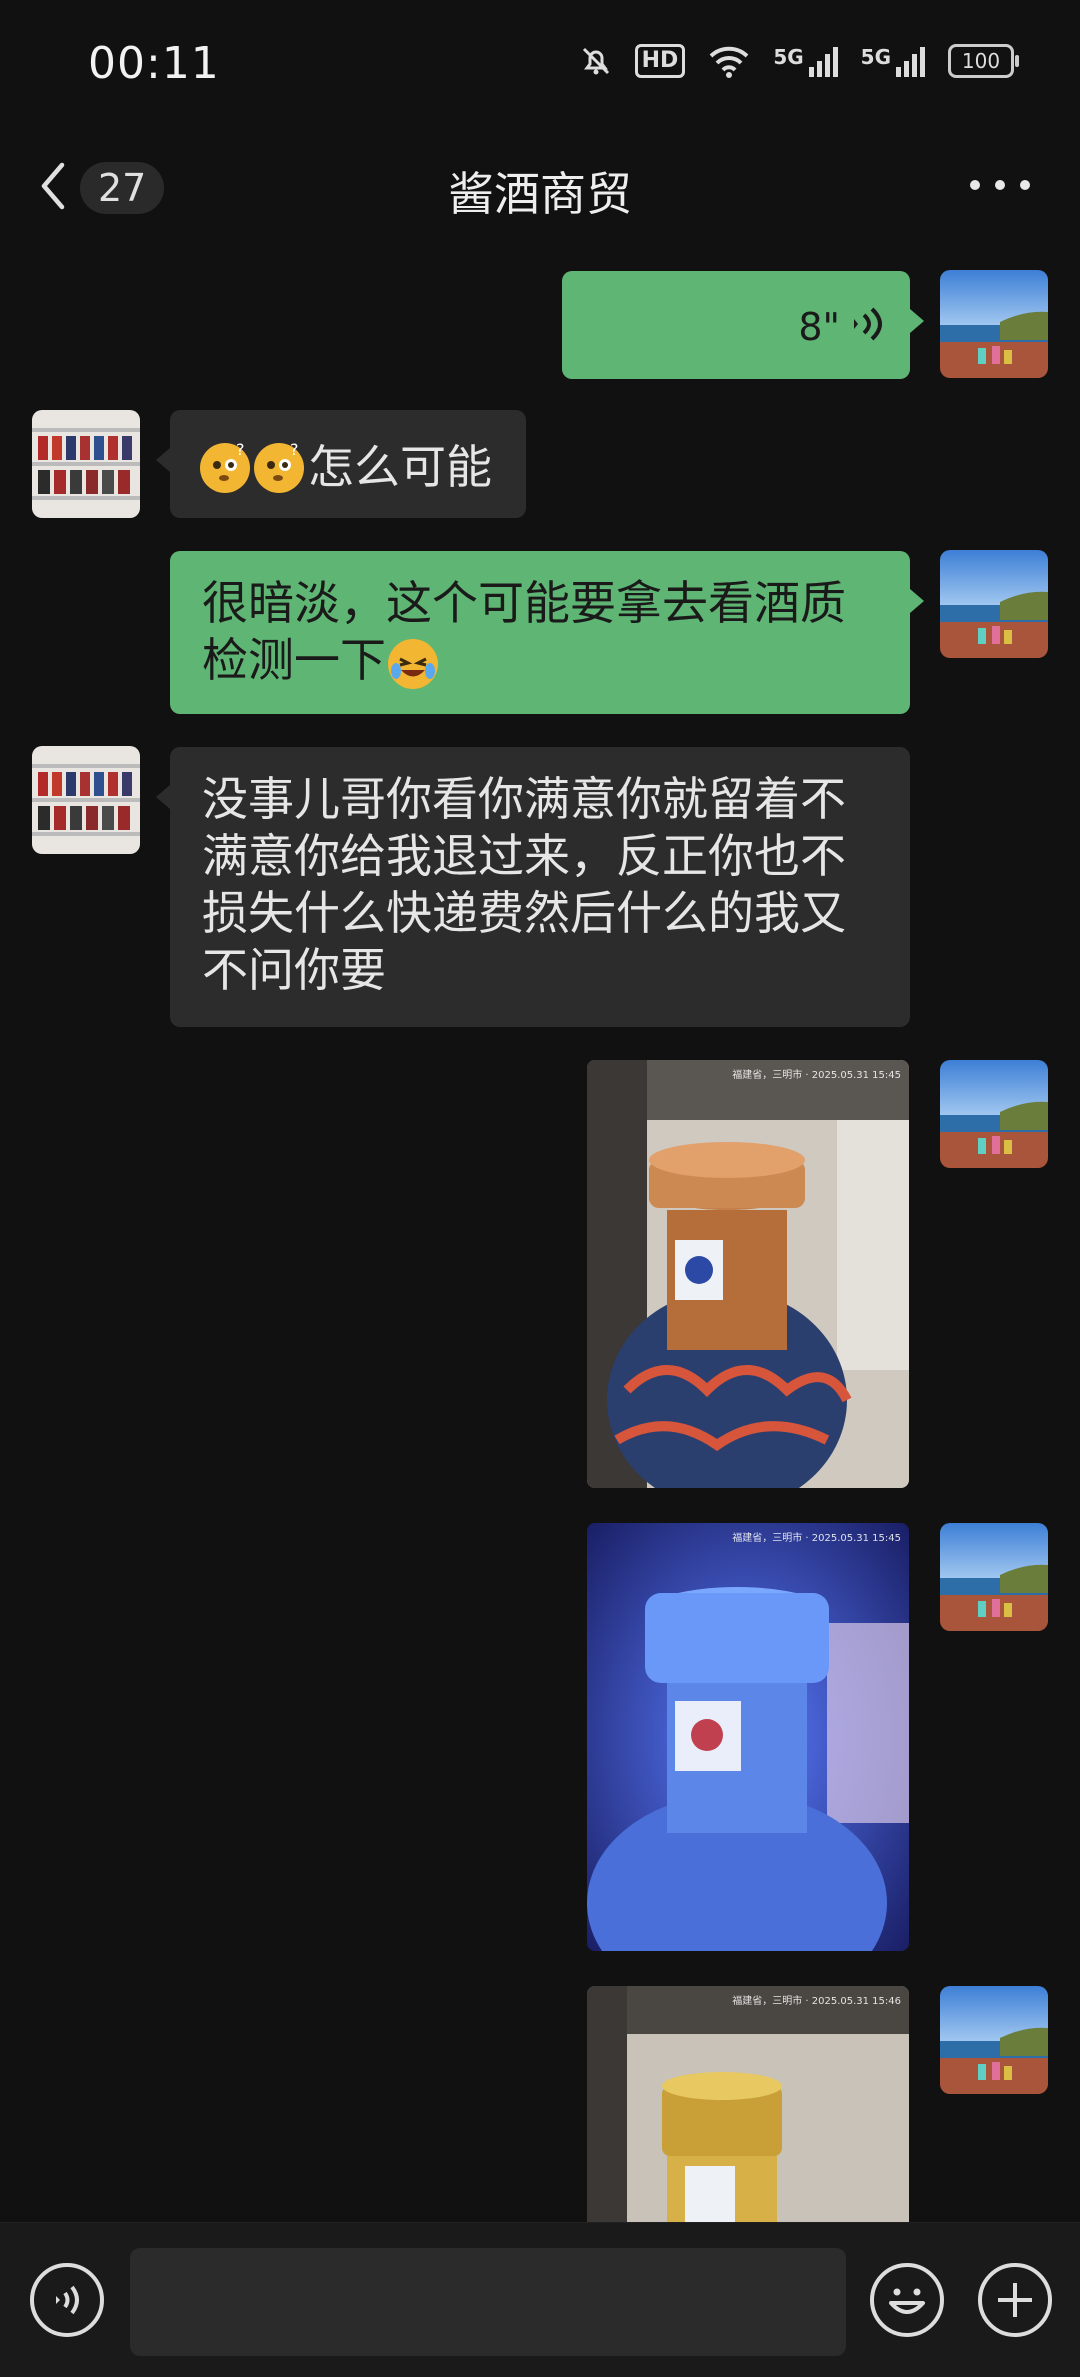  What do you see at coordinates (893, 61) in the screenshot?
I see `signal-sim2-icon: 5G` at bounding box center [893, 61].